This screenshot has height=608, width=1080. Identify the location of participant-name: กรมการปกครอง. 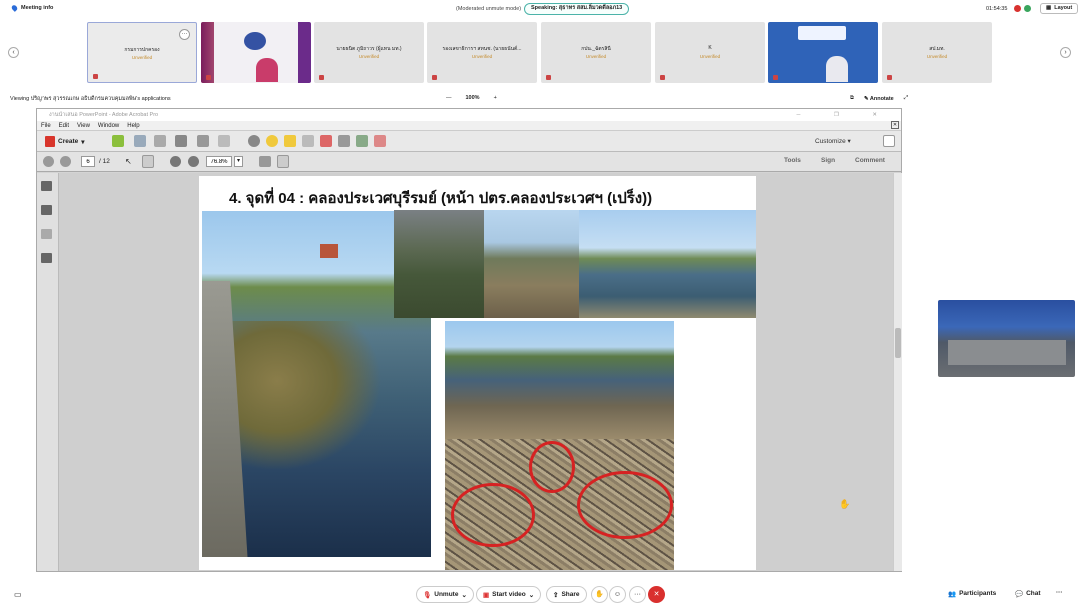
(142, 50).